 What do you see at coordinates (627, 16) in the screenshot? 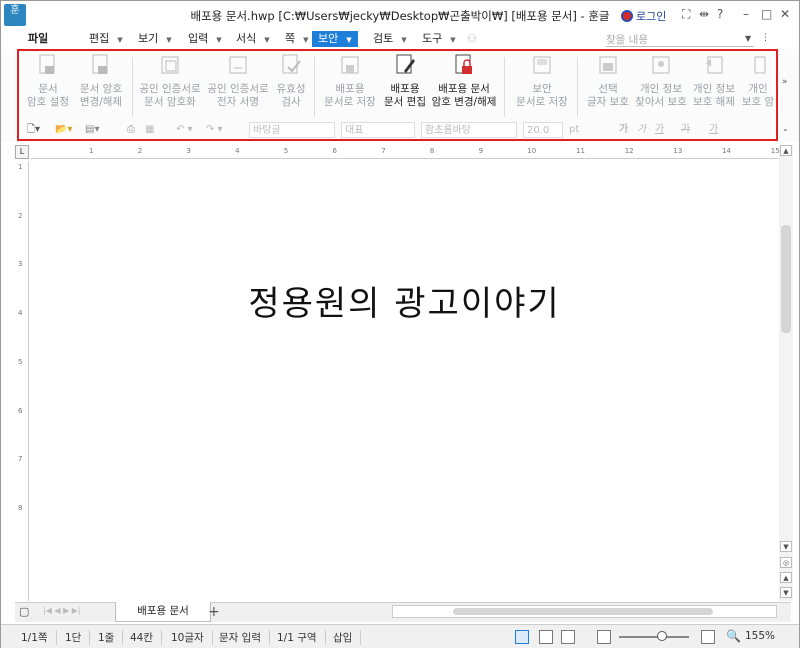
I see `login-icon` at bounding box center [627, 16].